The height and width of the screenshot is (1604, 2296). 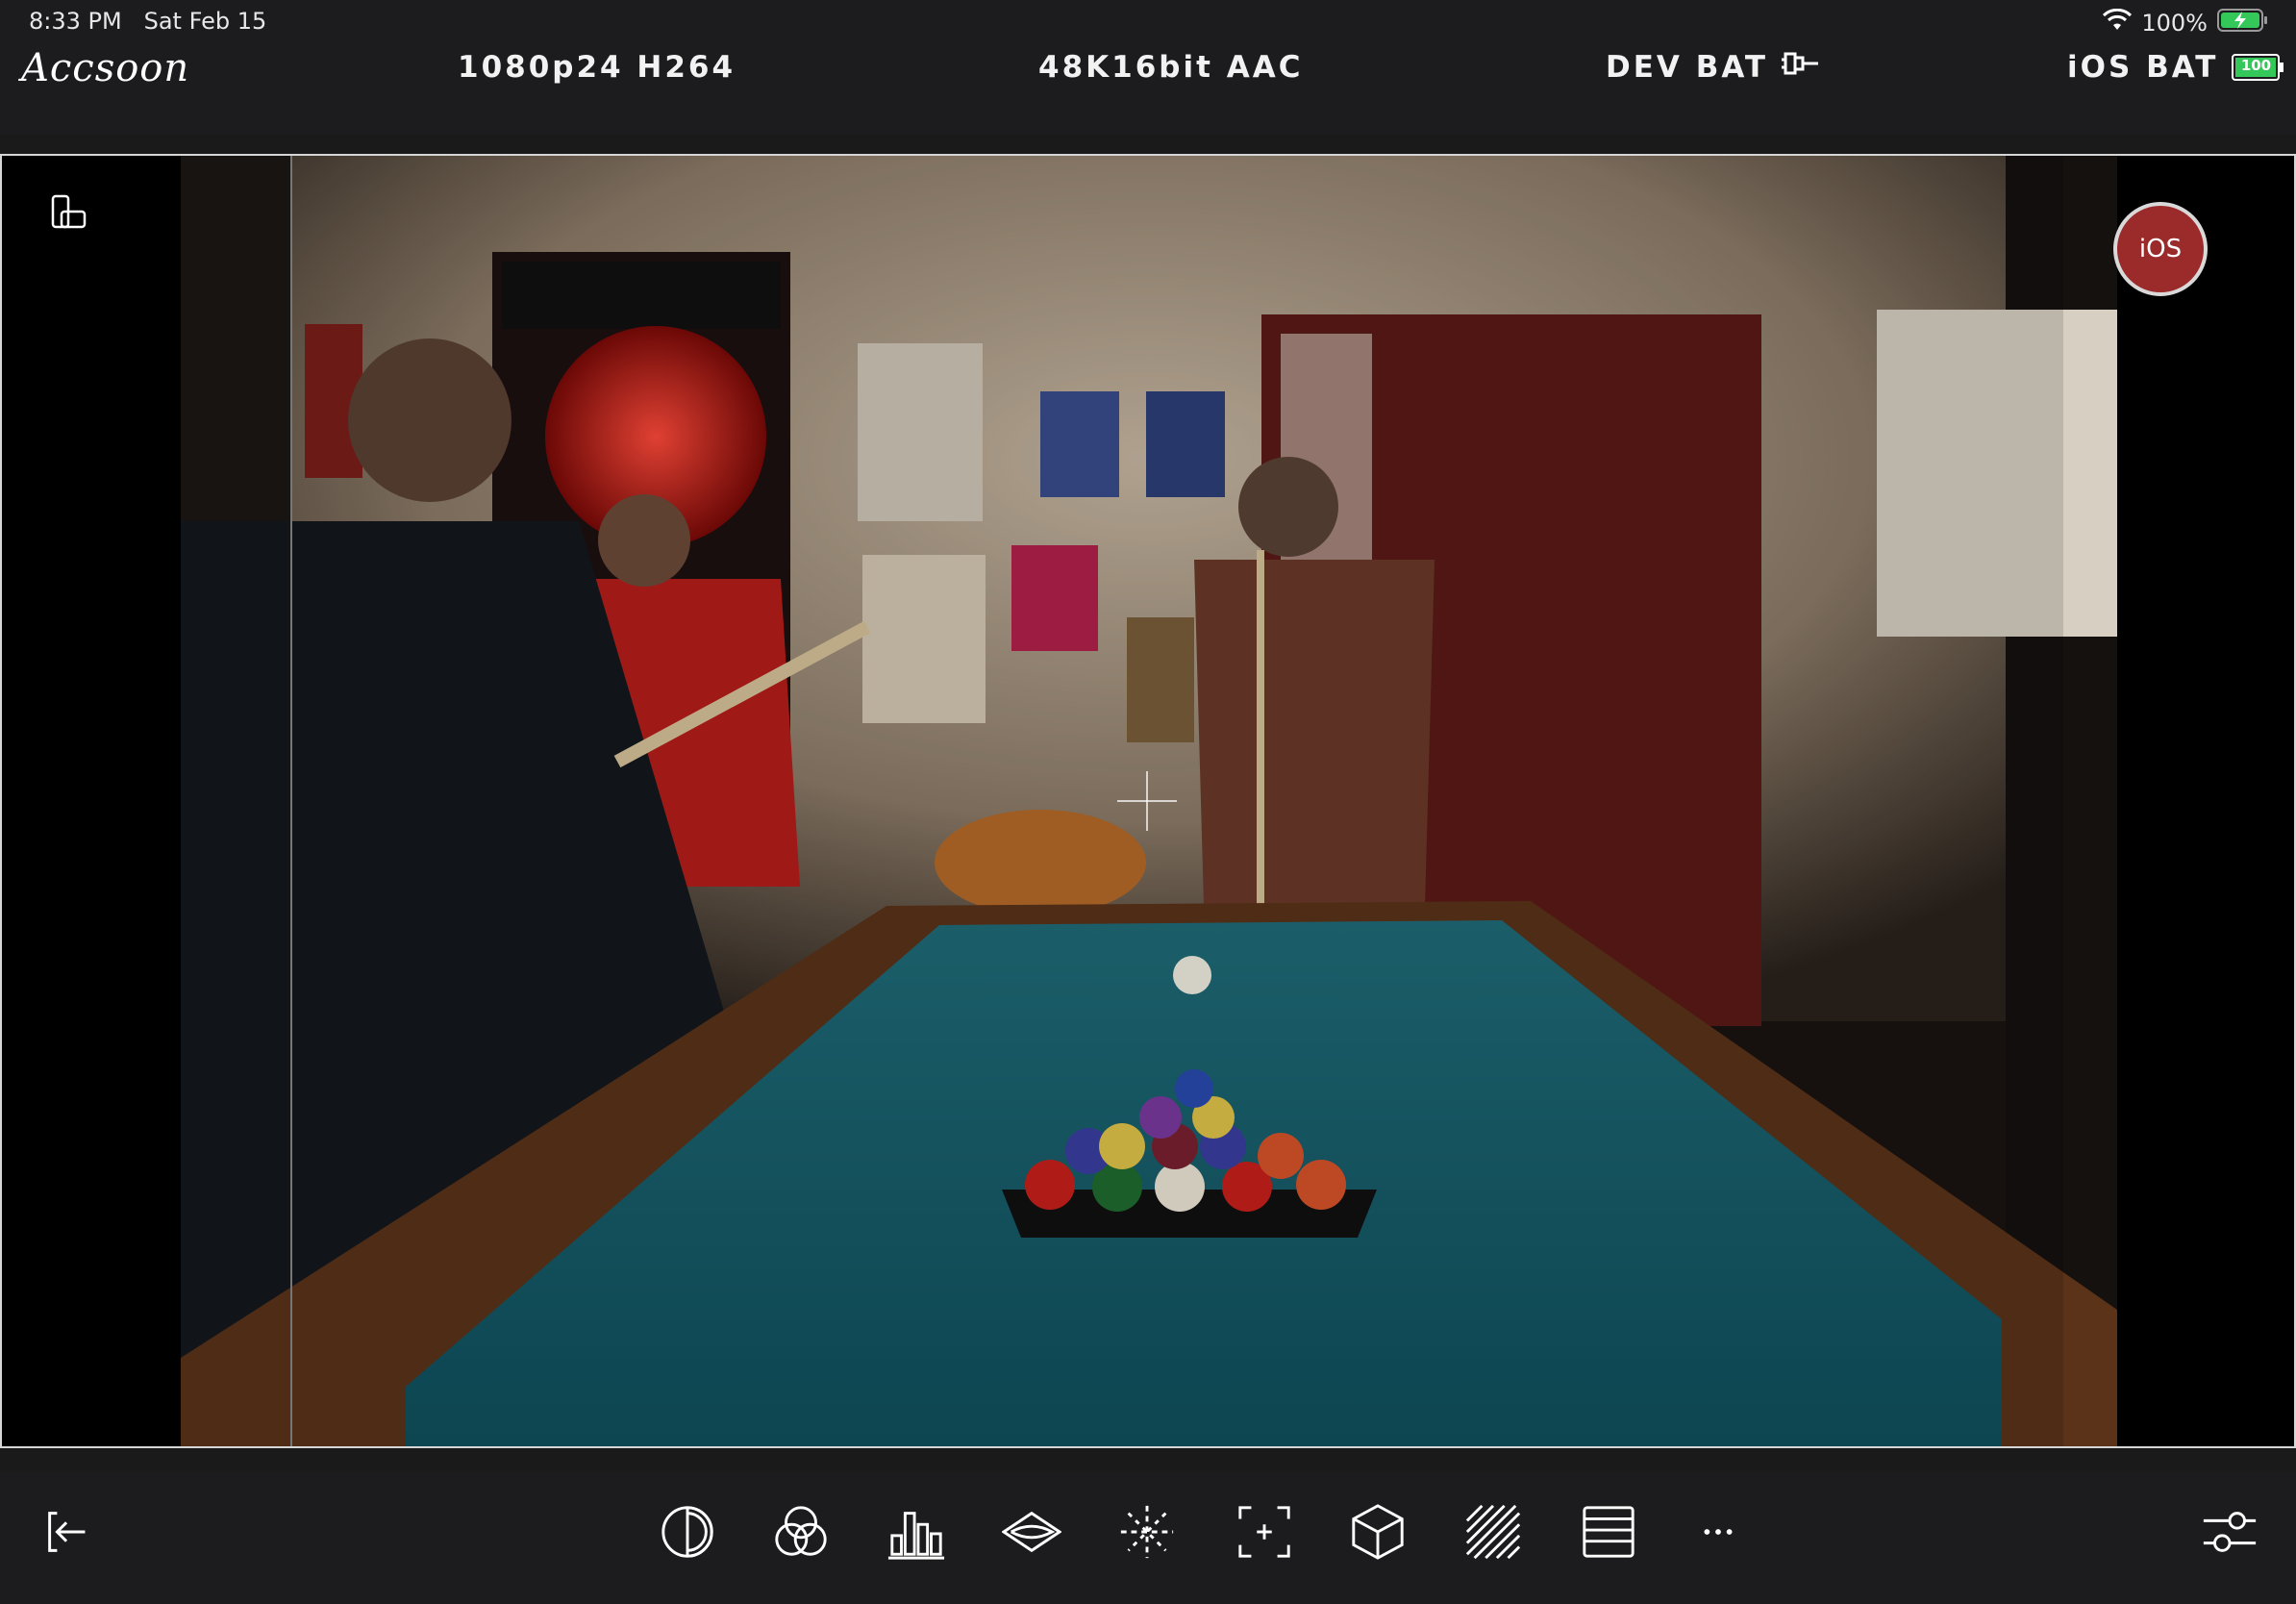 I want to click on center-marker-button, so click(x=1264, y=1532).